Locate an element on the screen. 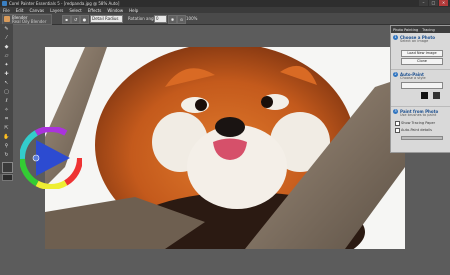 Image resolution: width=450 pixels, height=275 pixels. show-tracing-label: Show Tracing Paper is located at coordinates (418, 123).